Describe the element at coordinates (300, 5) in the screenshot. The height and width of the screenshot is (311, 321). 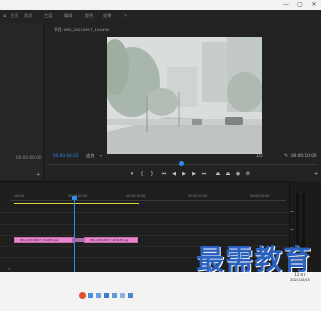
I see `maximize-icon: ▢` at that location.